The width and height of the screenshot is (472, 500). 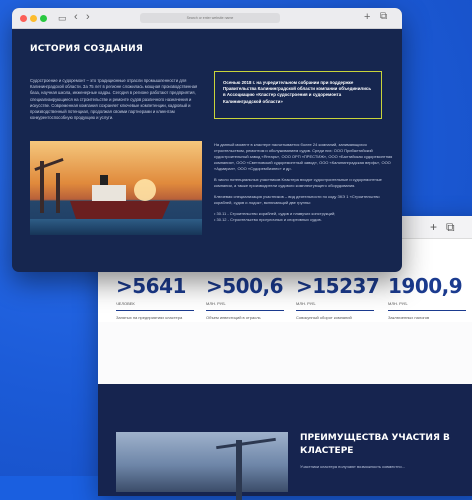 What do you see at coordinates (409, 317) in the screenshot?
I see `stat-description: Заключенных налогов` at bounding box center [409, 317].